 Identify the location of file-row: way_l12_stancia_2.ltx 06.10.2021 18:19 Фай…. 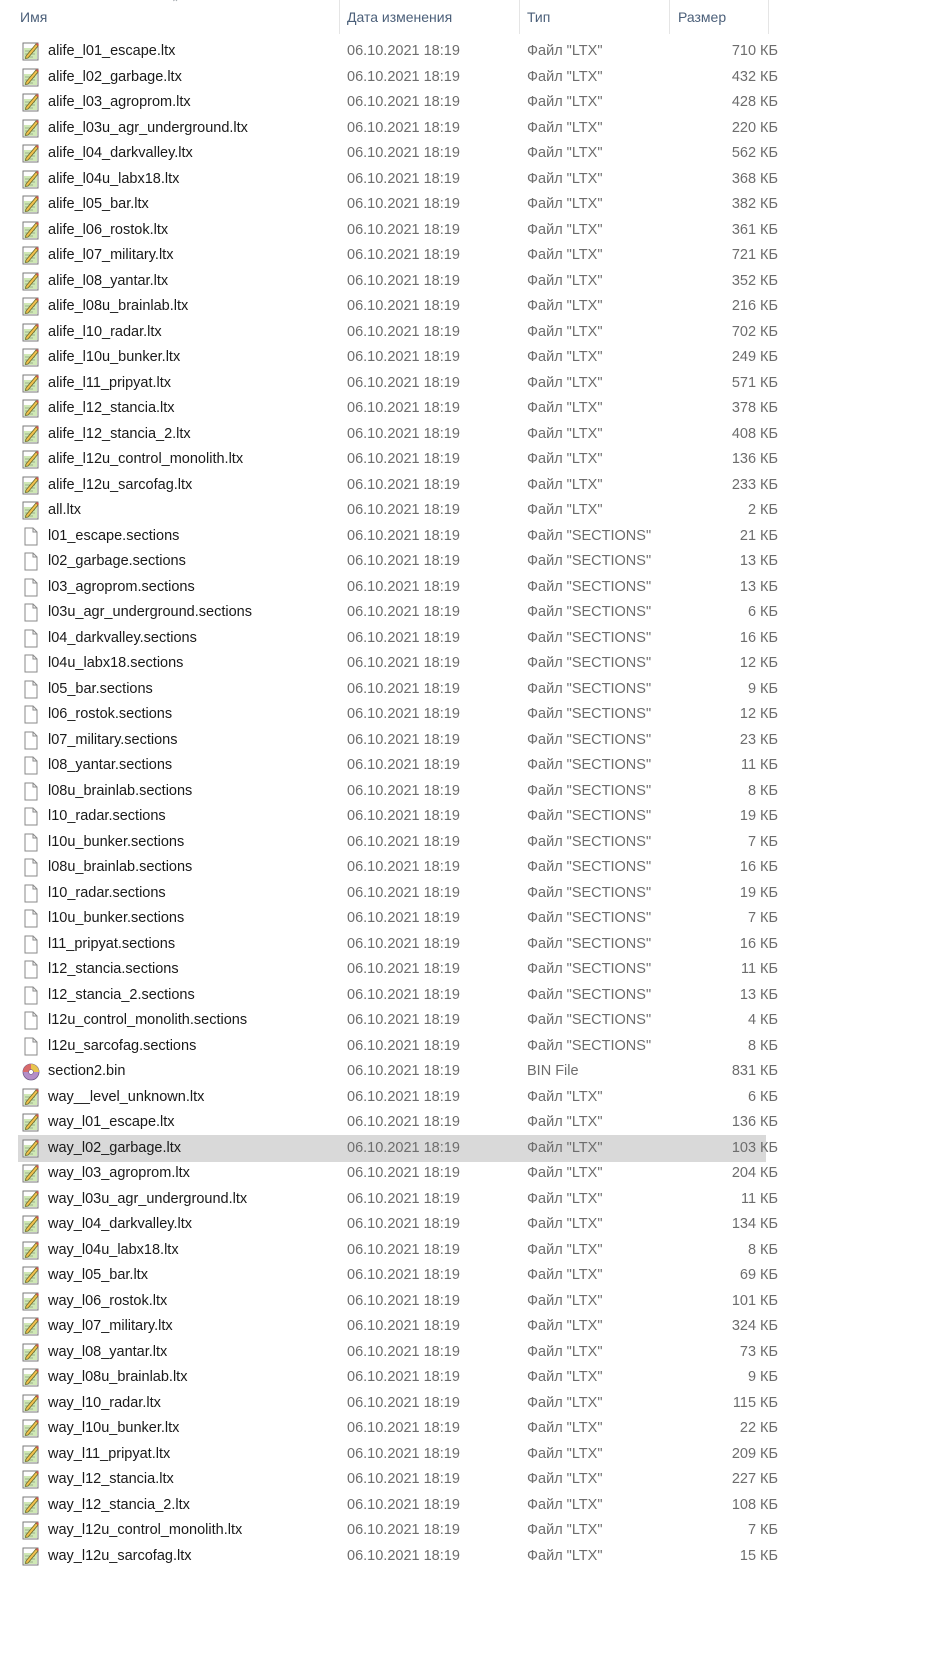
(398, 1505).